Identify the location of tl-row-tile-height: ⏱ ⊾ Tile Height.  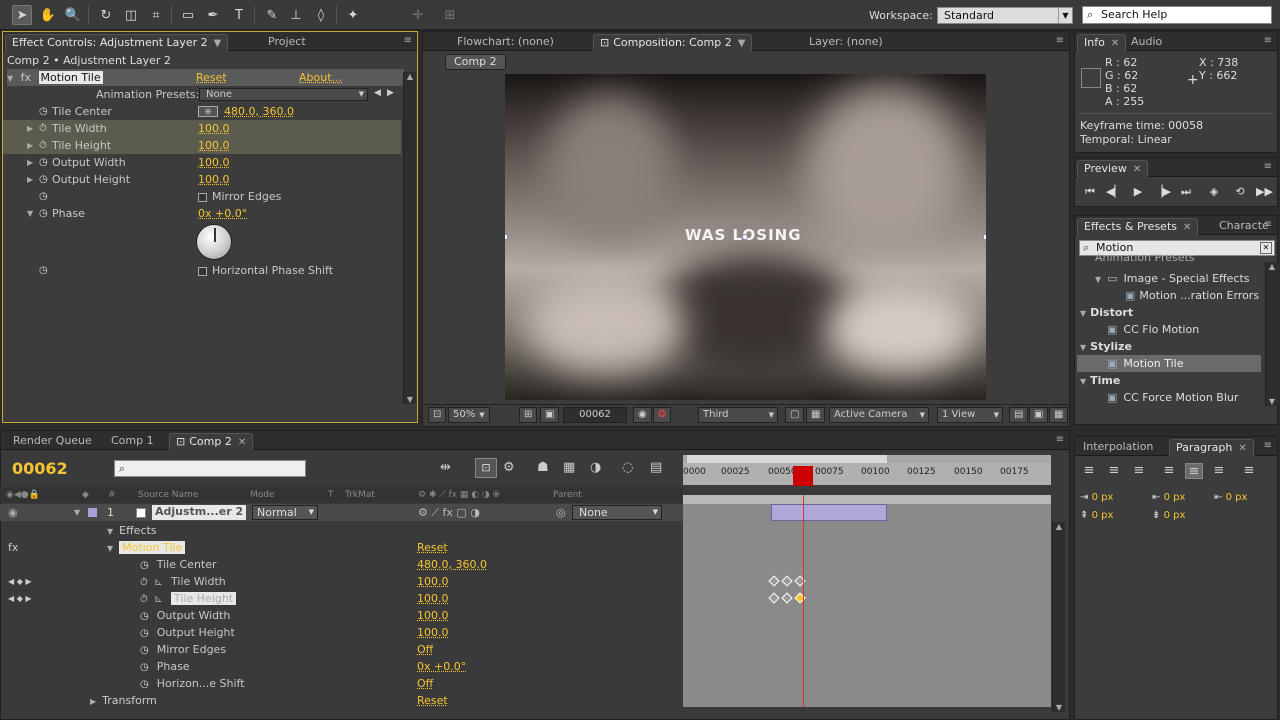
(275, 598).